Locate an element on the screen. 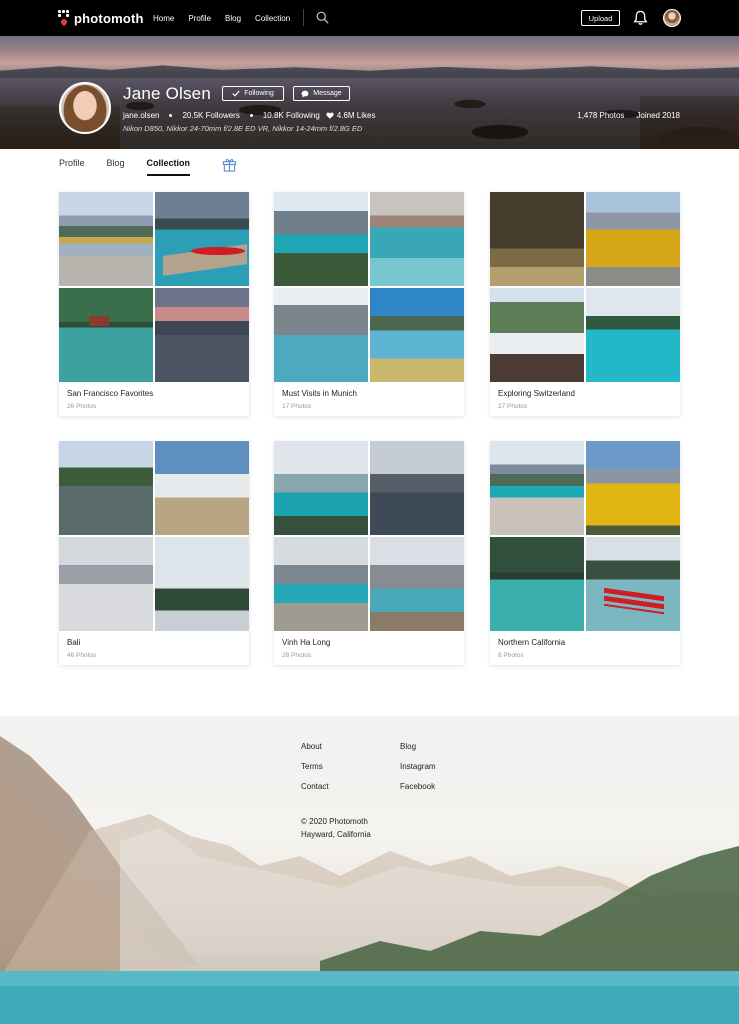  brand-name: photomoth is located at coordinates (109, 18).